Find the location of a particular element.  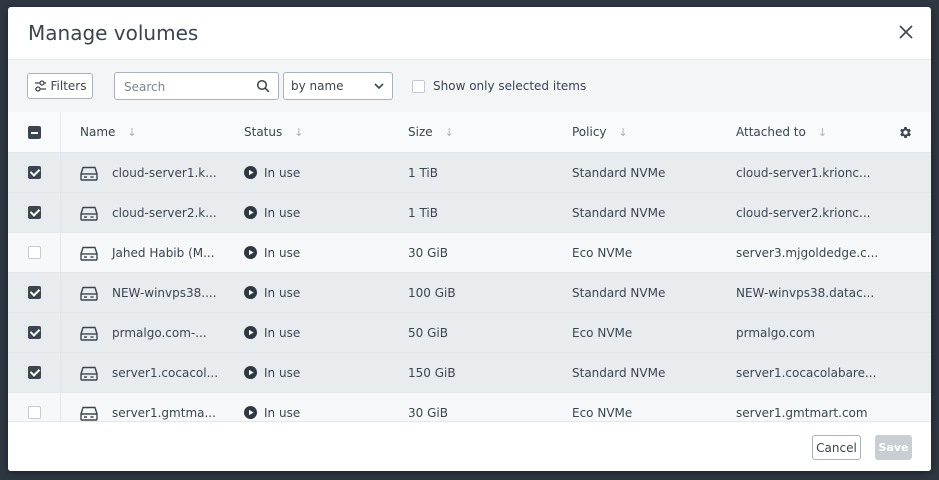

column-header-status: Status ↓ is located at coordinates (273, 132).